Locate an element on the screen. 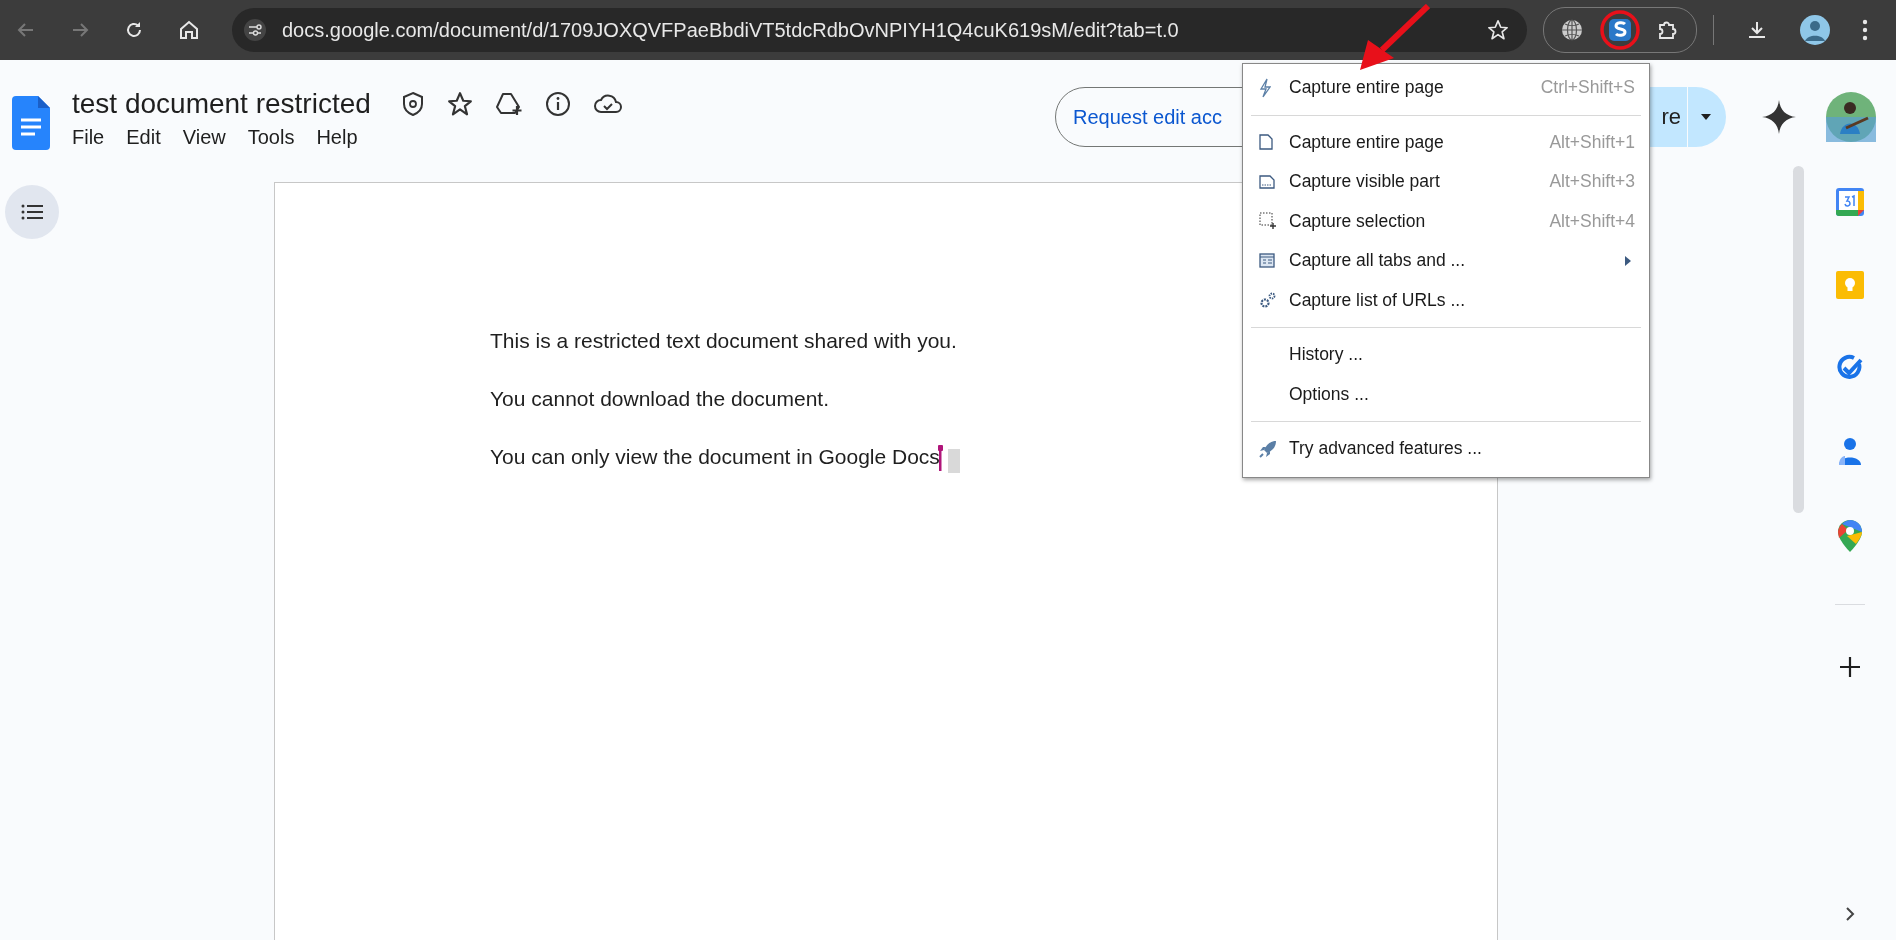  scrollbar is located at coordinates (1798, 339).